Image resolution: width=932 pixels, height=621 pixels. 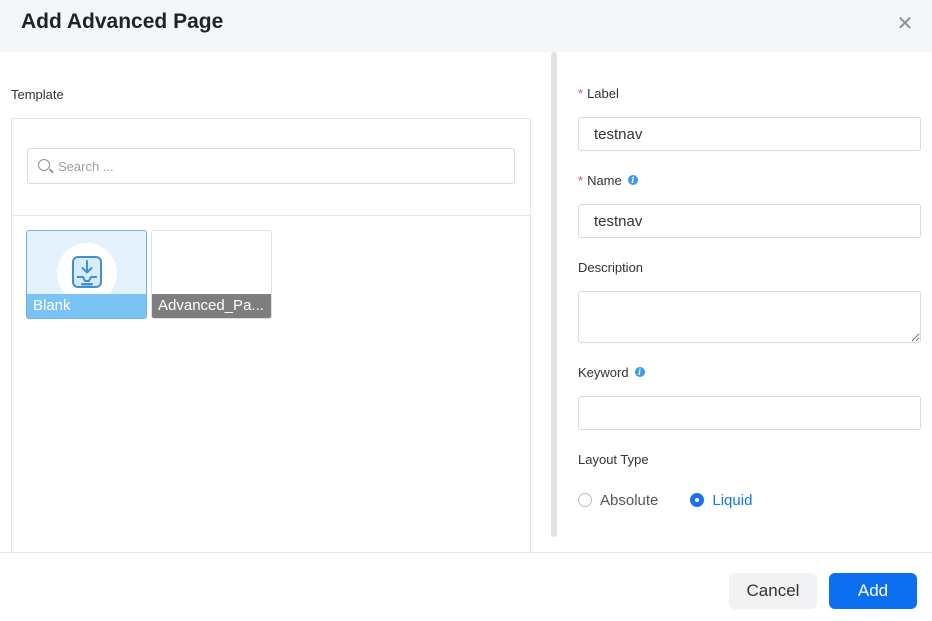 I want to click on layout-type-radio-group: Absolute Liquid, so click(x=665, y=500).